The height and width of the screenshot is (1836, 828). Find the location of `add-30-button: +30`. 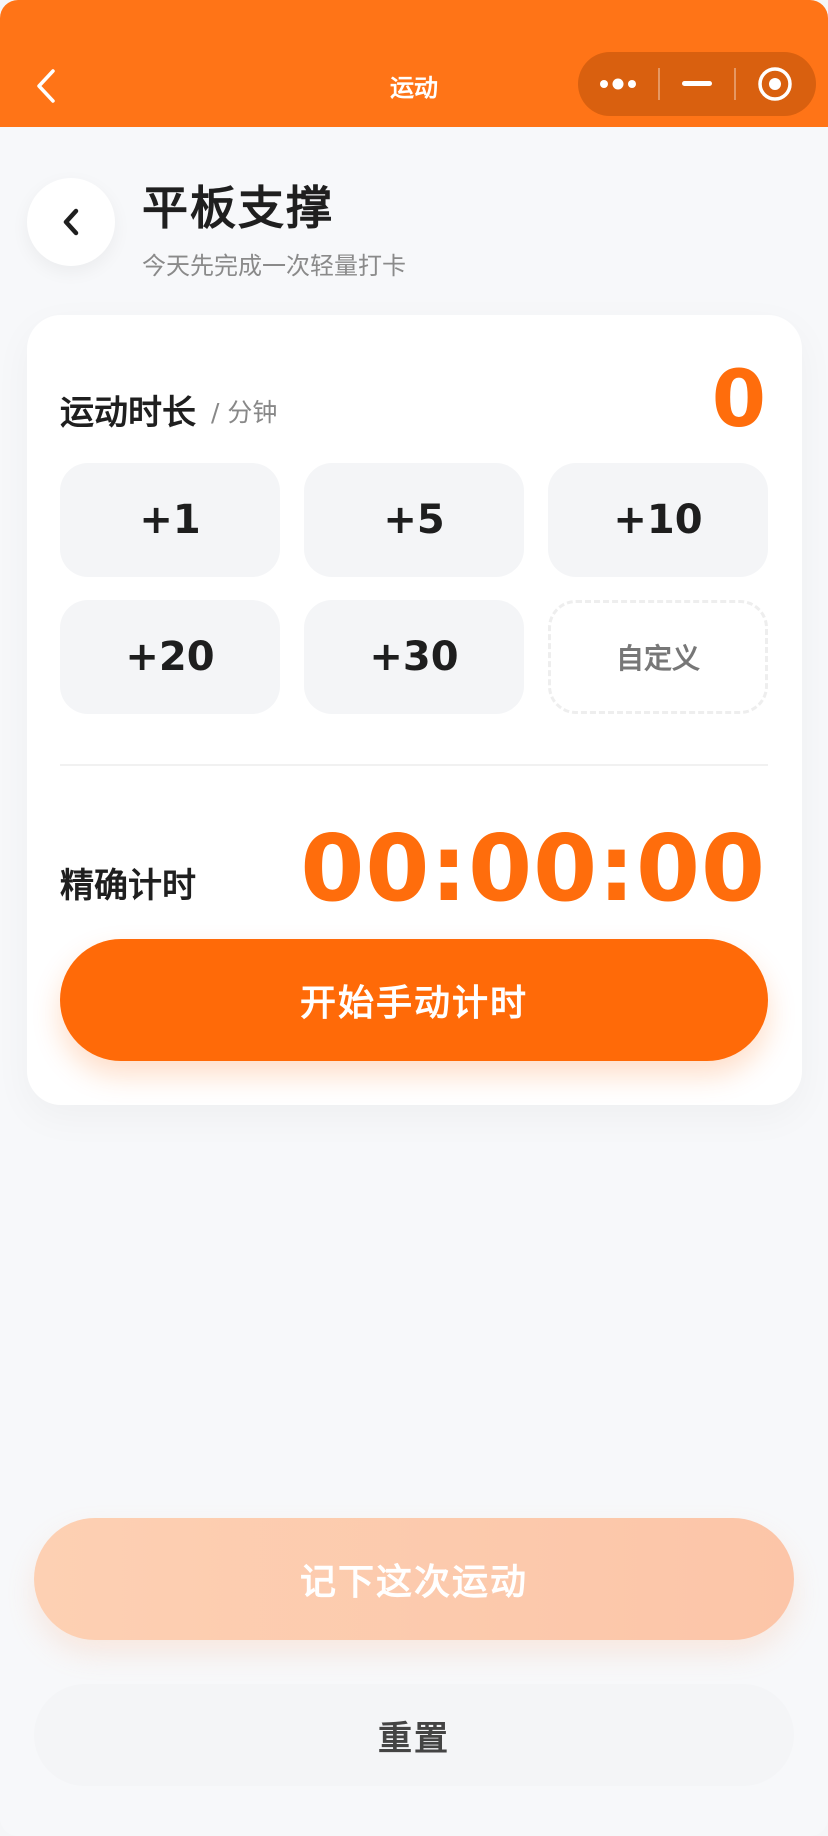

add-30-button: +30 is located at coordinates (414, 657).